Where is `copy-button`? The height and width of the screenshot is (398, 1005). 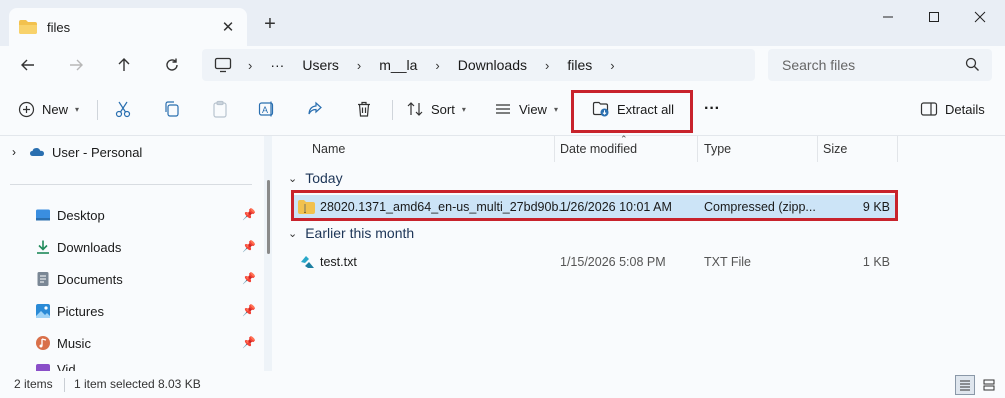
copy-button is located at coordinates (172, 109).